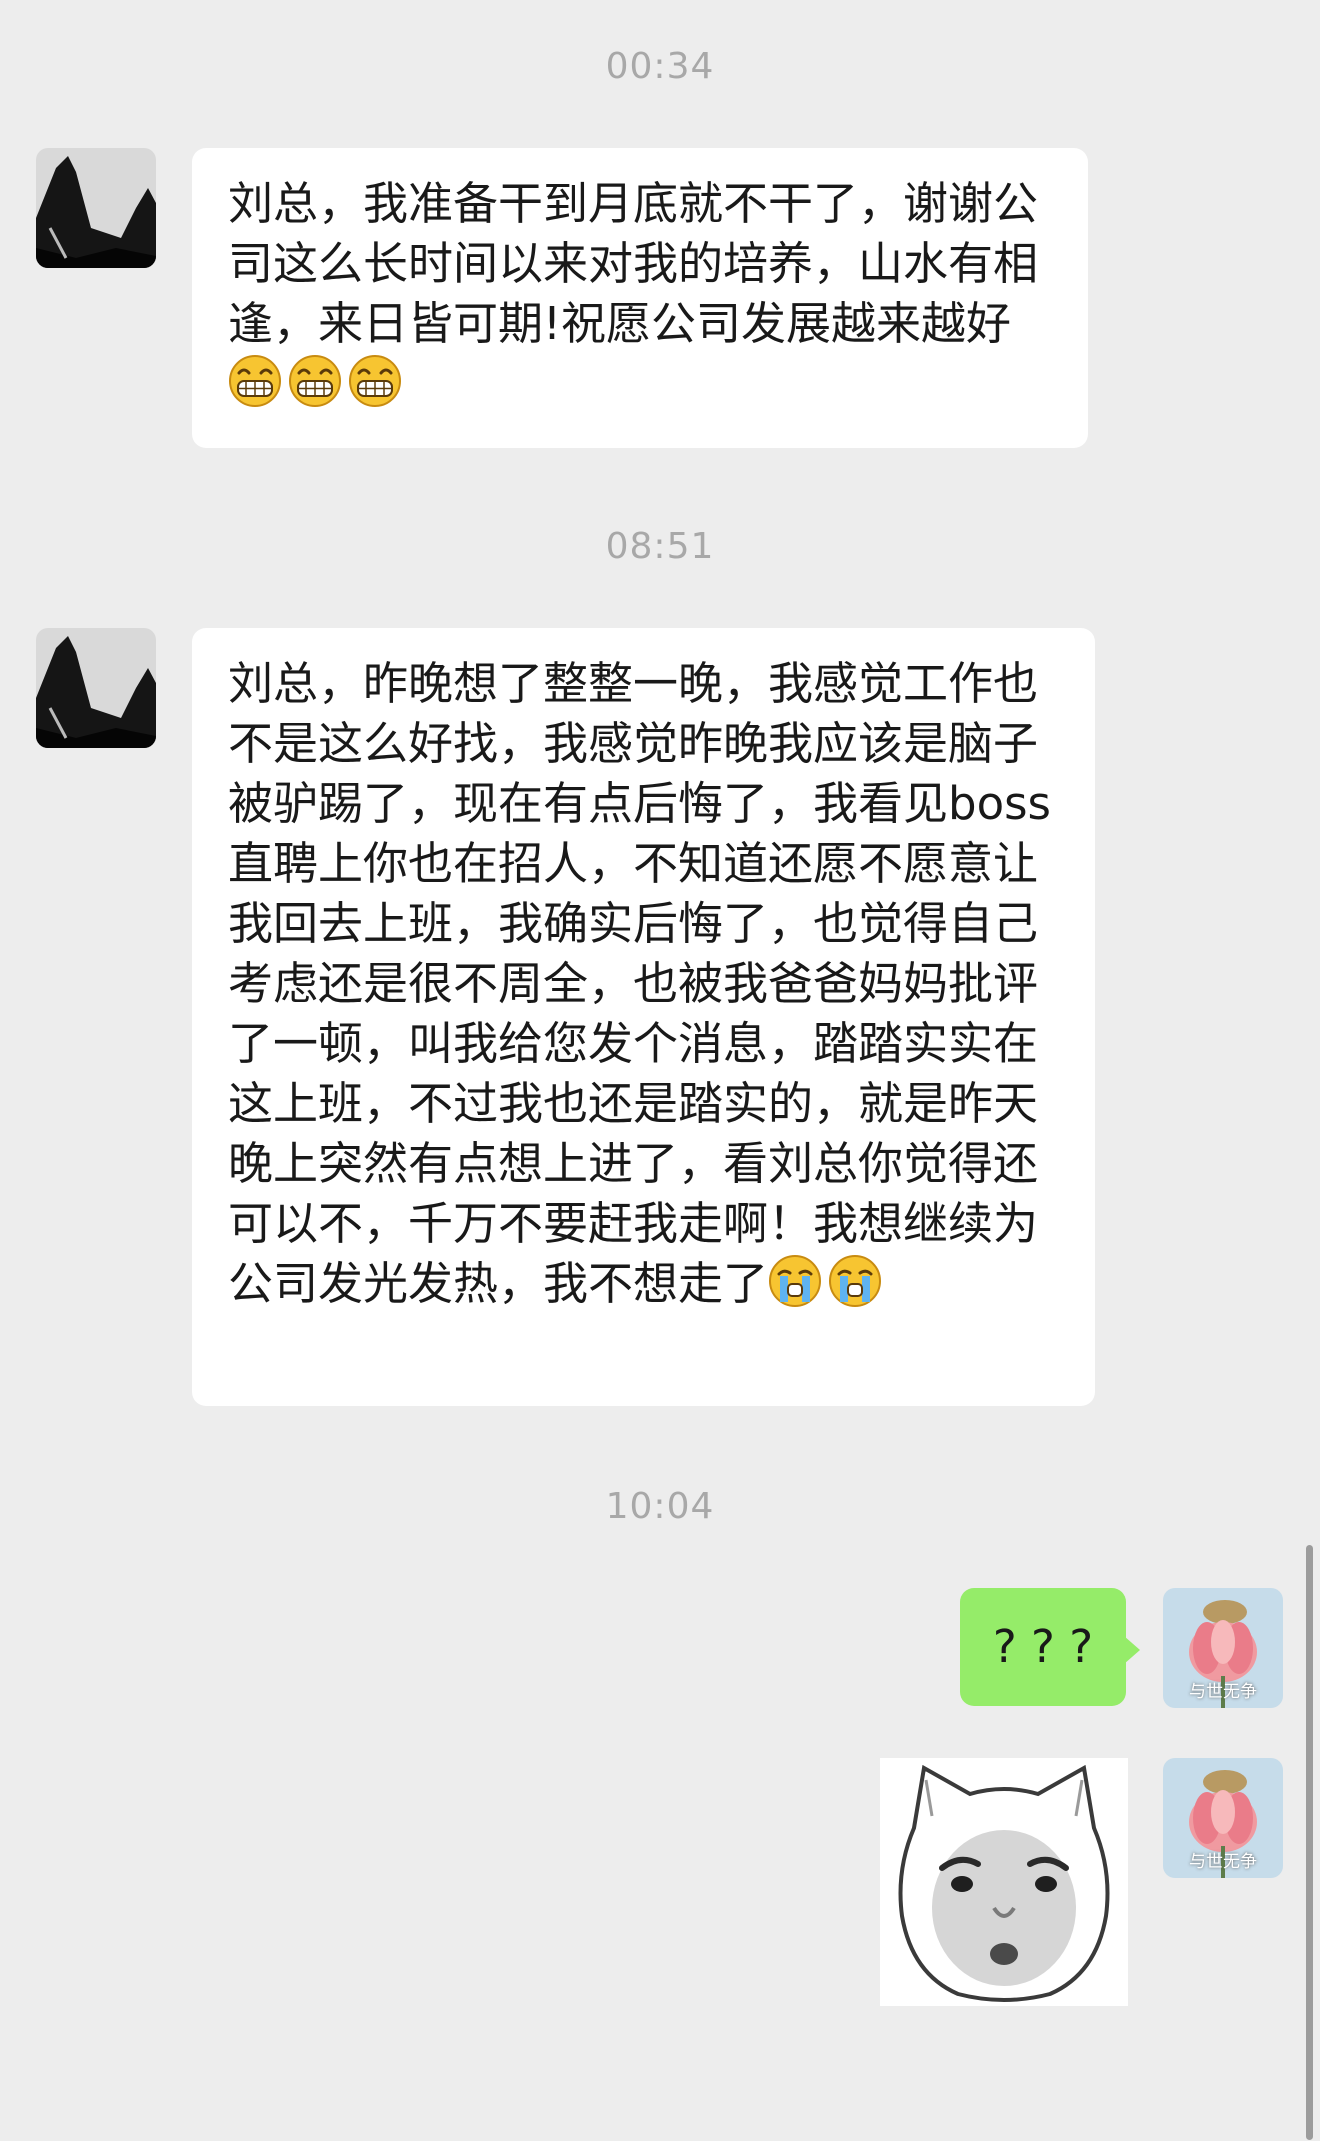 Image resolution: width=1320 pixels, height=2141 pixels. I want to click on loudly-crying-face-emoji, so click(828, 1282).